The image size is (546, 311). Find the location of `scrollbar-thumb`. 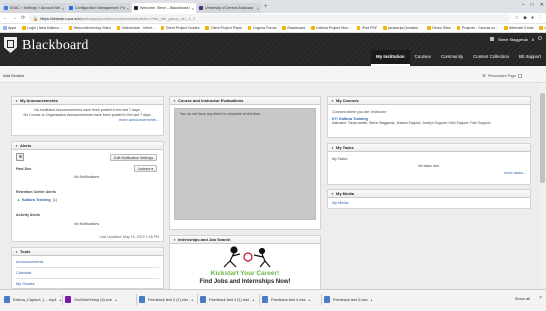

scrollbar-thumb is located at coordinates (542, 138).